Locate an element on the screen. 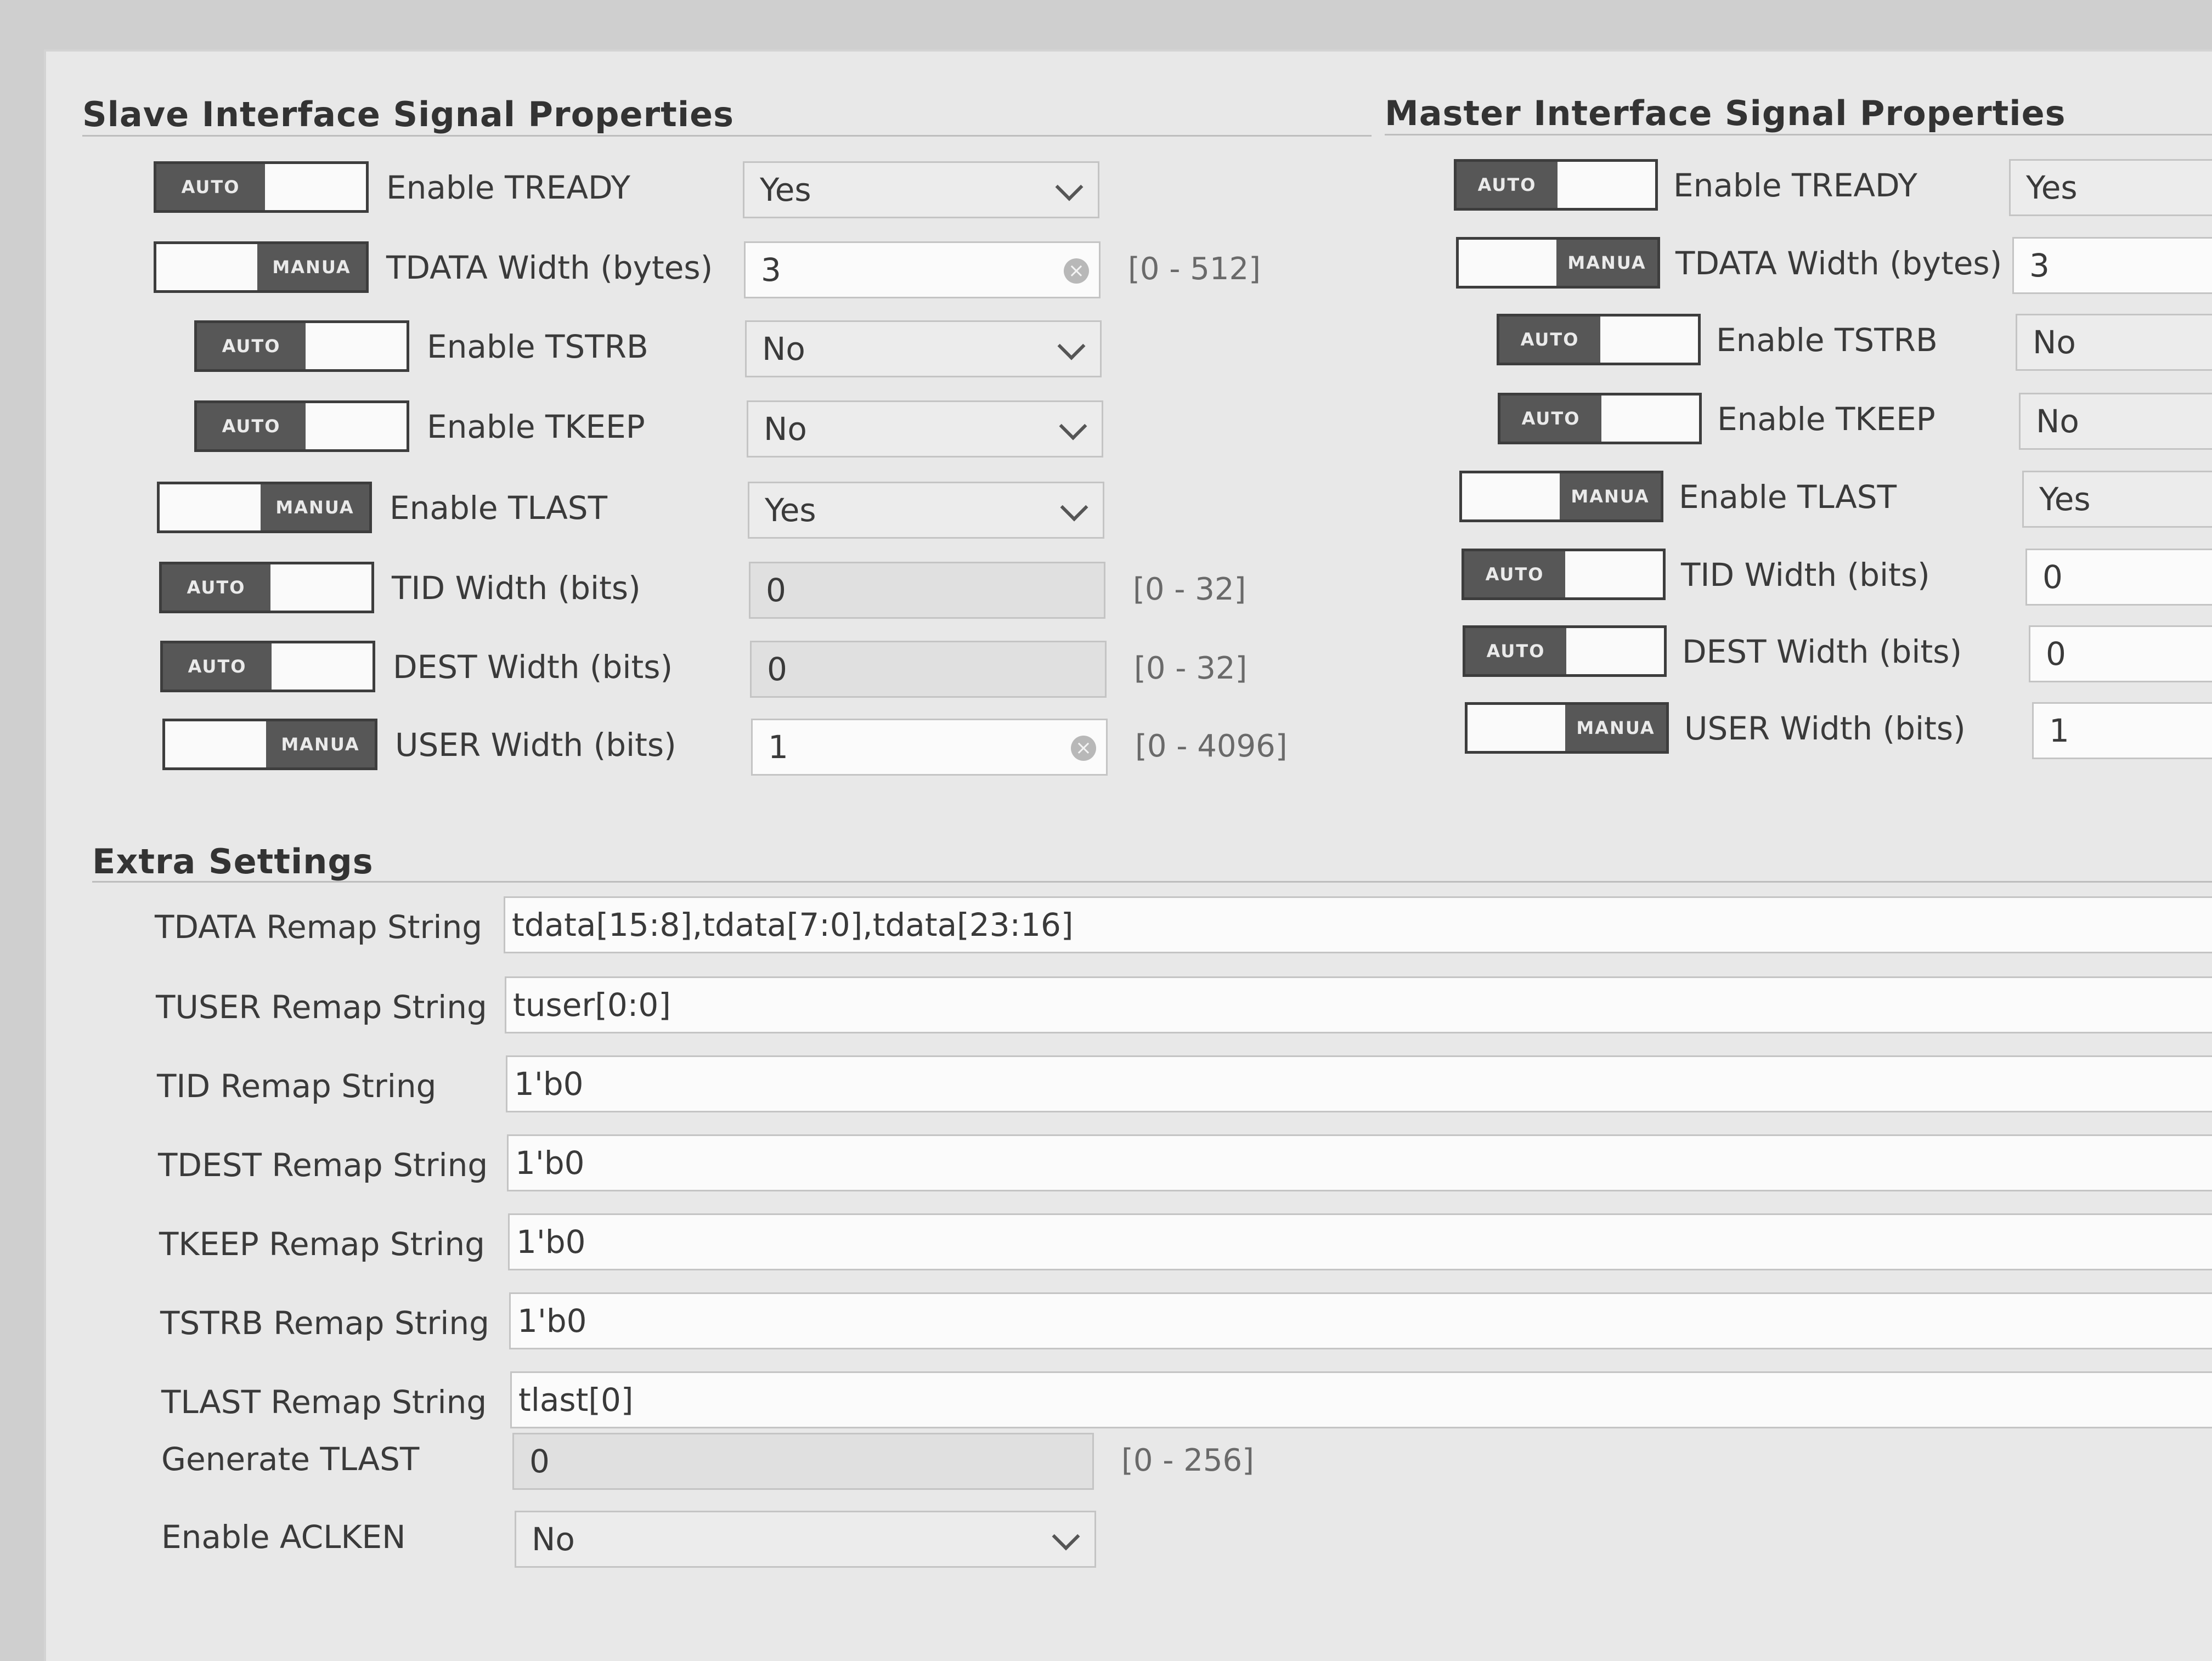 The height and width of the screenshot is (1661, 2212). remap-row: TID Remap String 1'b0 is located at coordinates (1129, 1086).